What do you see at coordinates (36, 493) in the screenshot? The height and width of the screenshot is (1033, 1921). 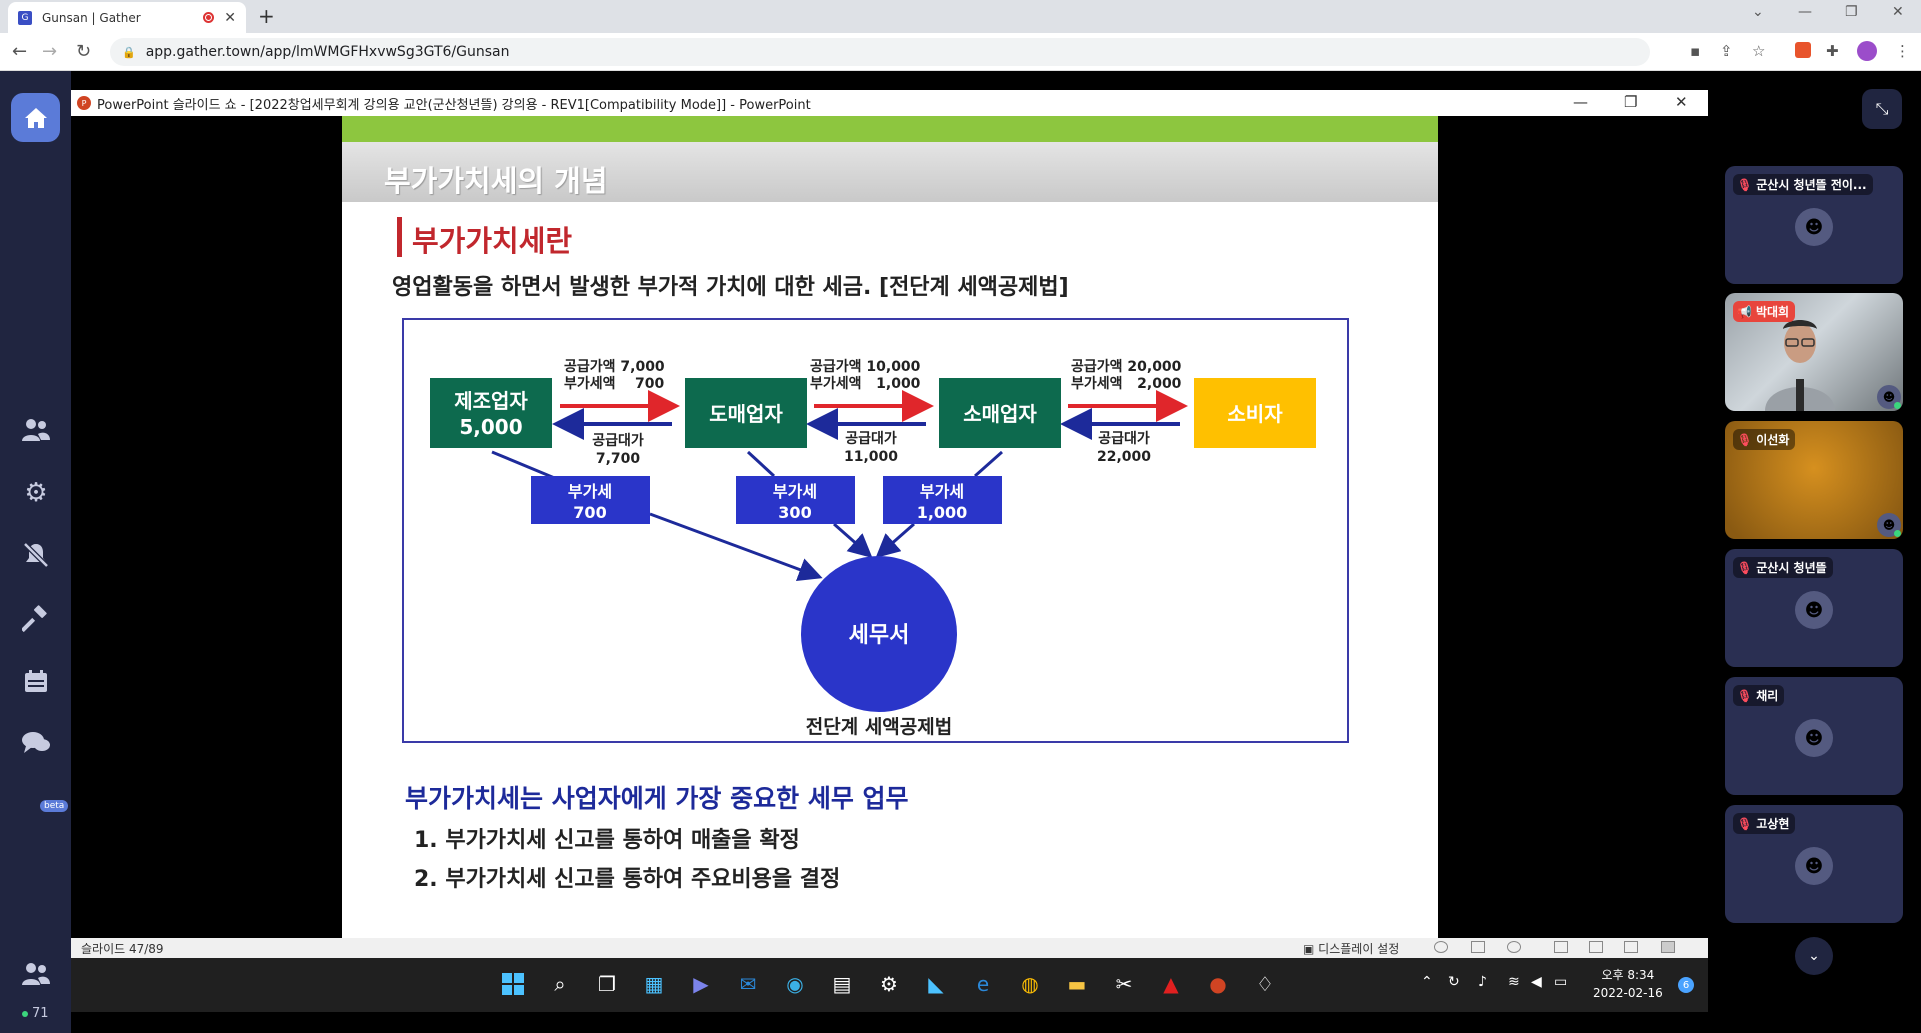 I see `gear-icon: ⚙` at bounding box center [36, 493].